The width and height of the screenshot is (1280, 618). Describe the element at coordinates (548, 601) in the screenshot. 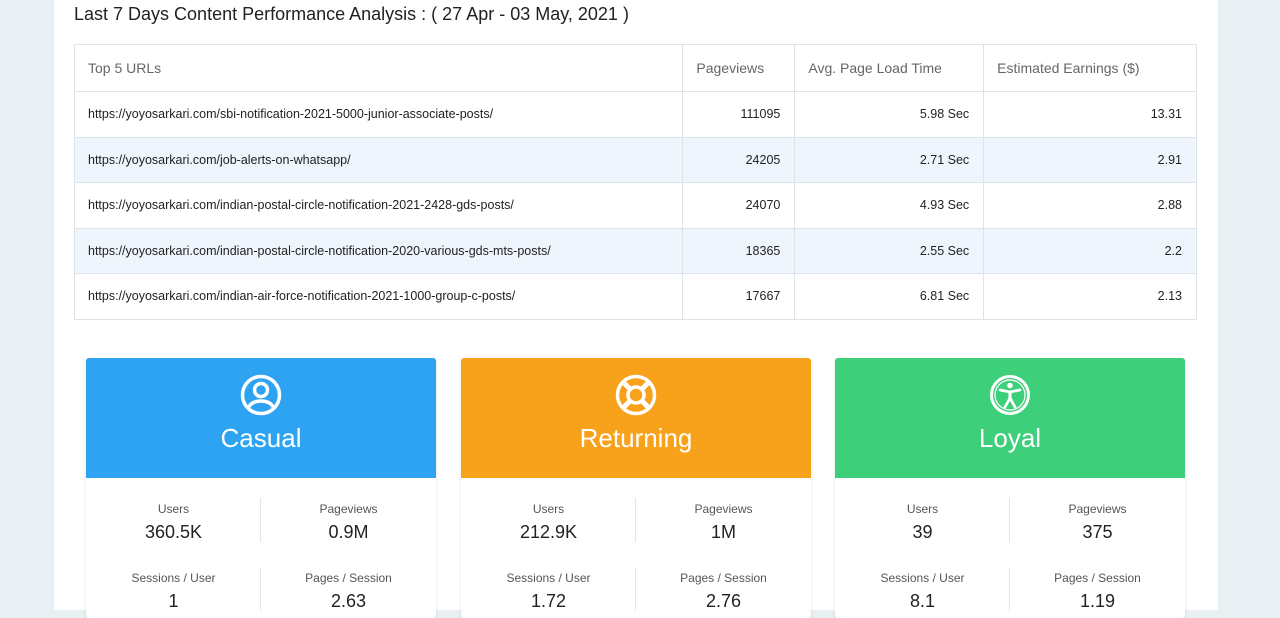

I see `stat-value: 1.72` at that location.